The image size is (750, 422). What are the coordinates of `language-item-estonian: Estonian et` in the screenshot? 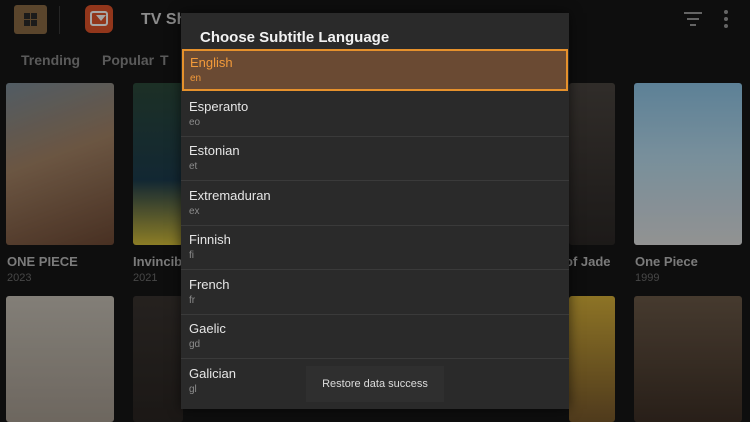 It's located at (375, 159).